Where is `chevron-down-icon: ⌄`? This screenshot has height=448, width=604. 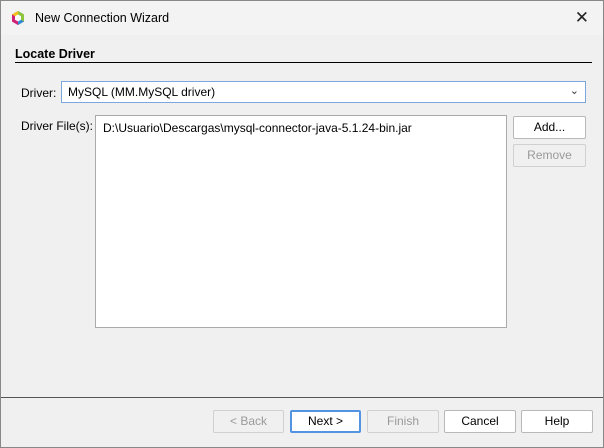
chevron-down-icon: ⌄ is located at coordinates (574, 90).